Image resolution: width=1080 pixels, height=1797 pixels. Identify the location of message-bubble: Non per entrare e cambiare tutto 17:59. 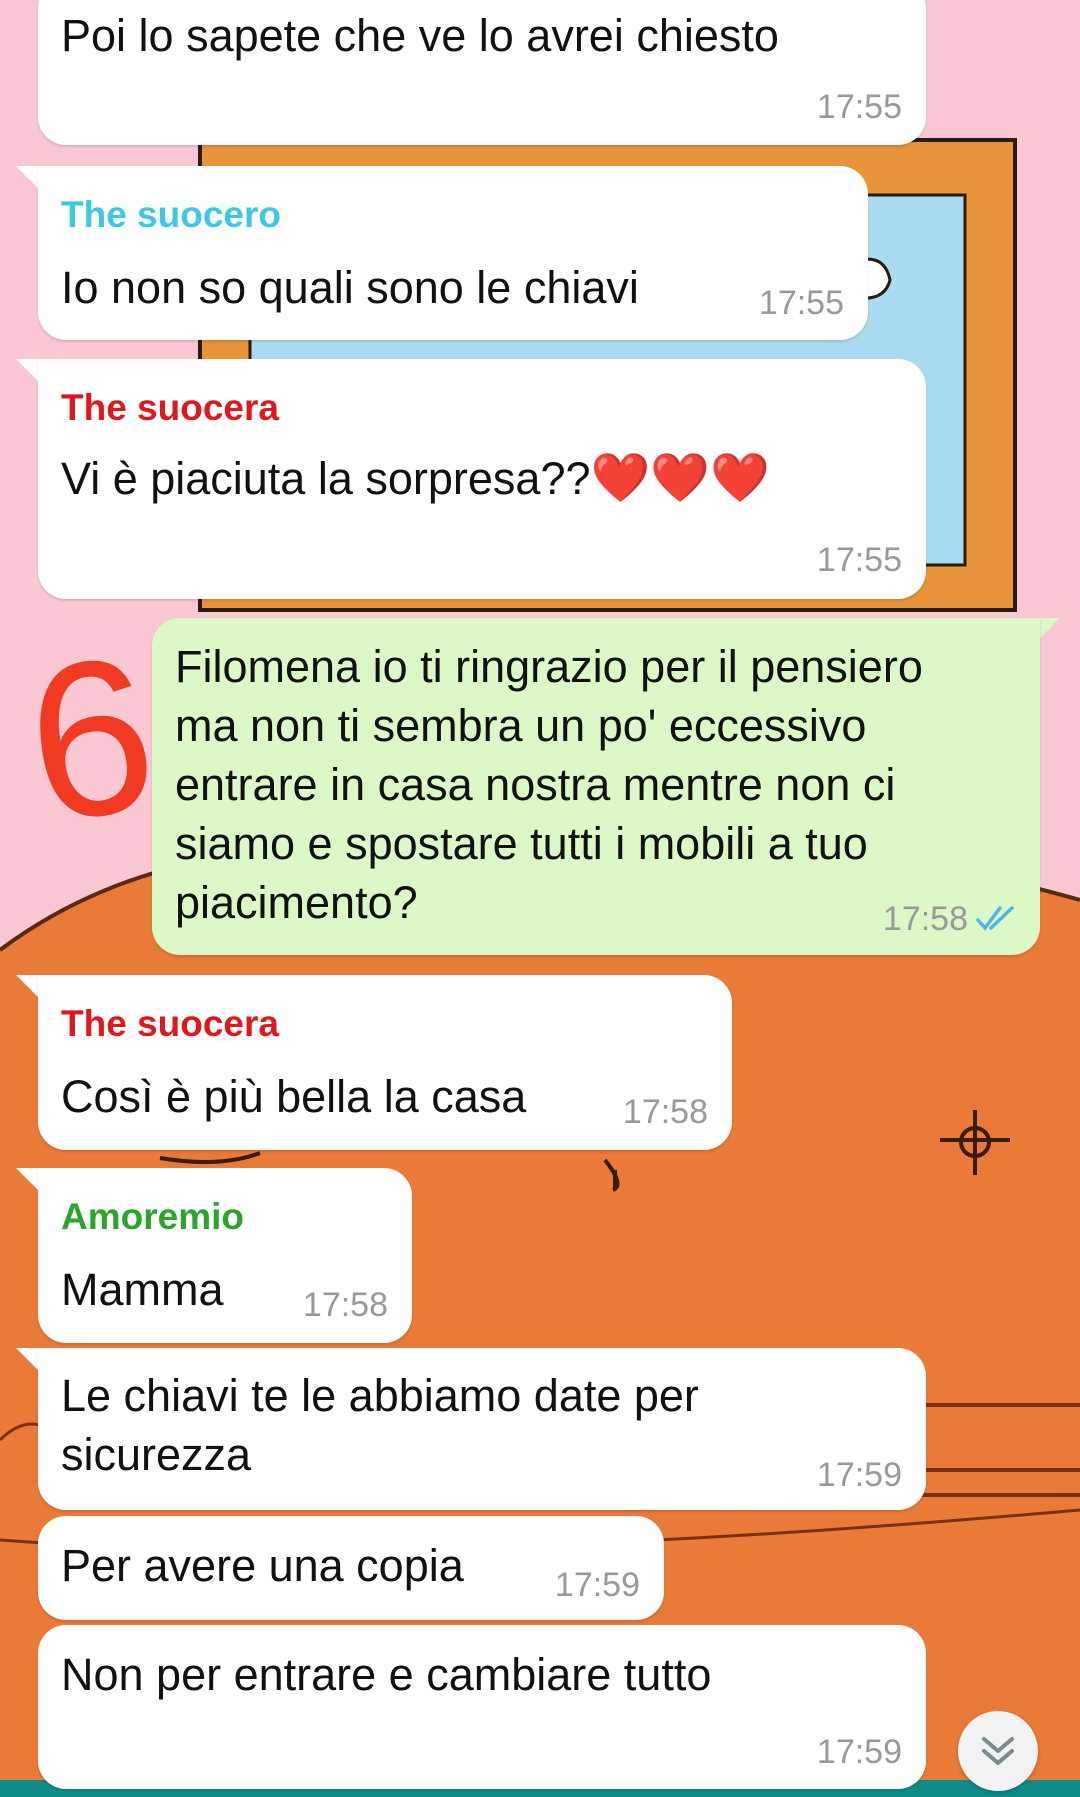
(482, 1707).